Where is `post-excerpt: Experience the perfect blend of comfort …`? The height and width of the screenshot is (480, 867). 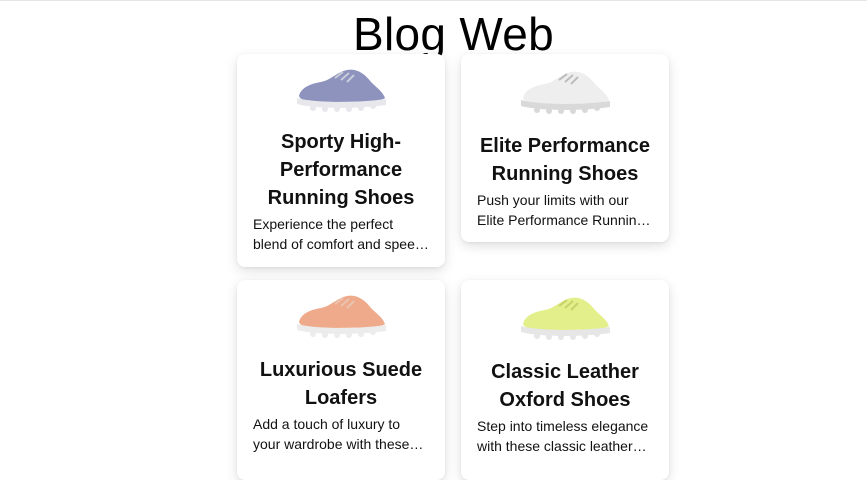
post-excerpt: Experience the perfect blend of comfort … is located at coordinates (338, 234).